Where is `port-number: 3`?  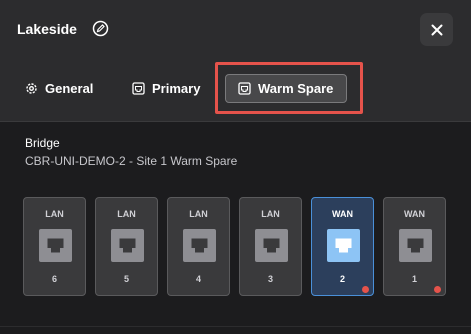
port-number: 3 is located at coordinates (270, 279).